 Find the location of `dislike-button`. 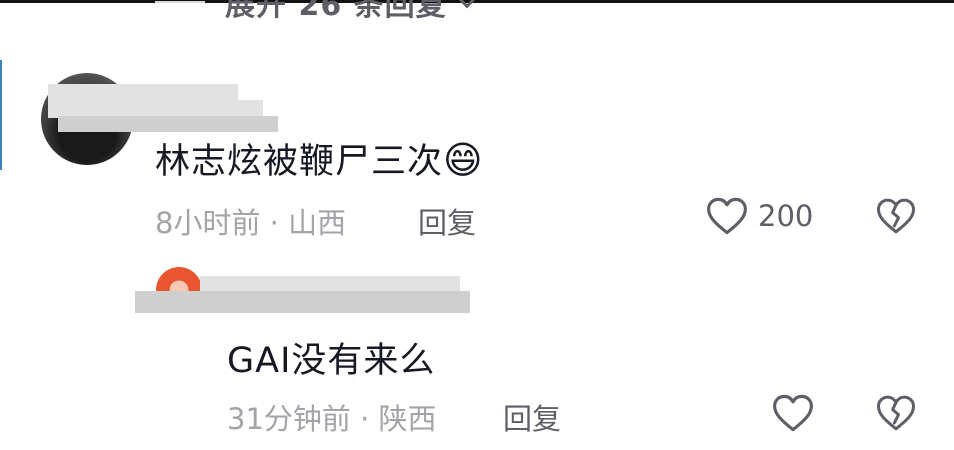

dislike-button is located at coordinates (896, 218).